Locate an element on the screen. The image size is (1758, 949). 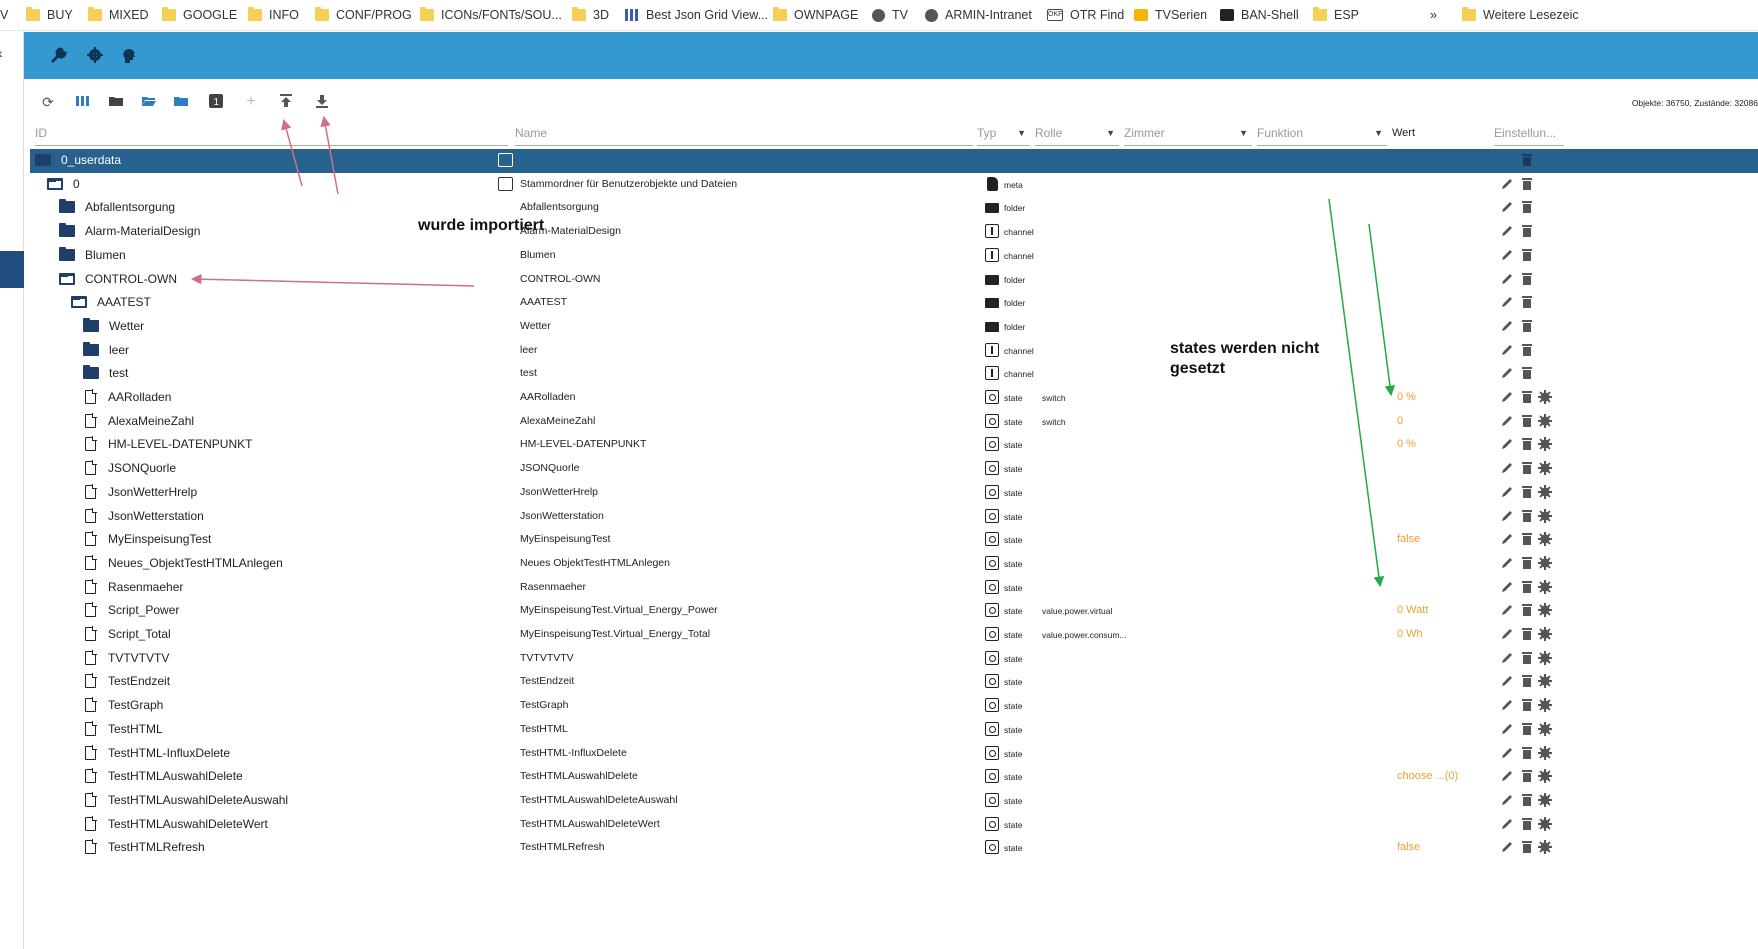
col-name-filter: Name is located at coordinates (744, 135).